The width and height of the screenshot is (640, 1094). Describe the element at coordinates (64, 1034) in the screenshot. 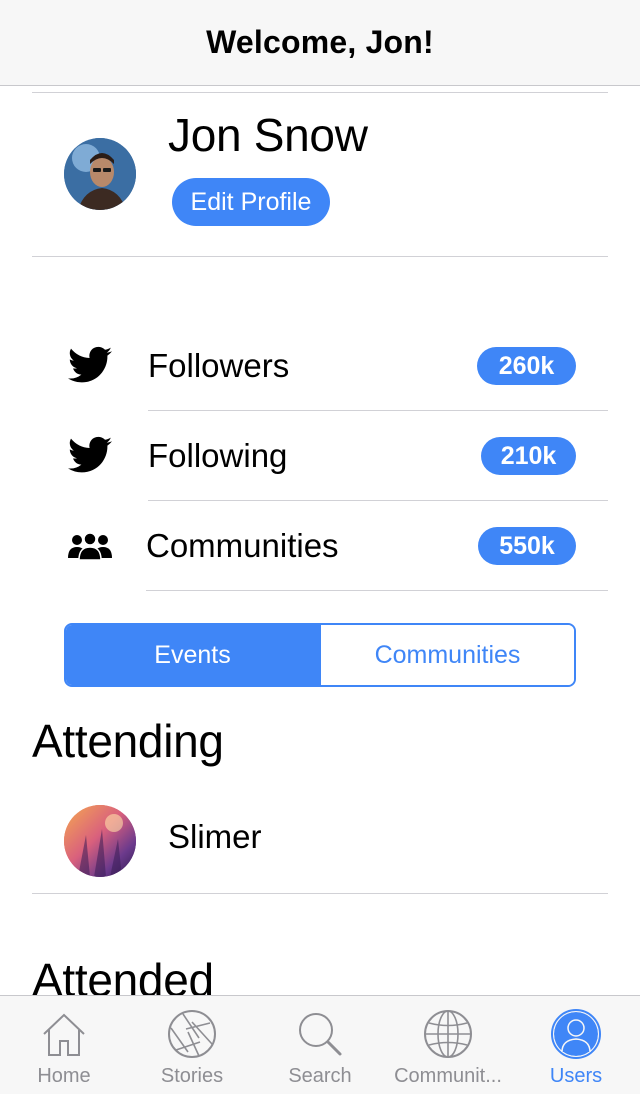

I see `home-icon` at that location.